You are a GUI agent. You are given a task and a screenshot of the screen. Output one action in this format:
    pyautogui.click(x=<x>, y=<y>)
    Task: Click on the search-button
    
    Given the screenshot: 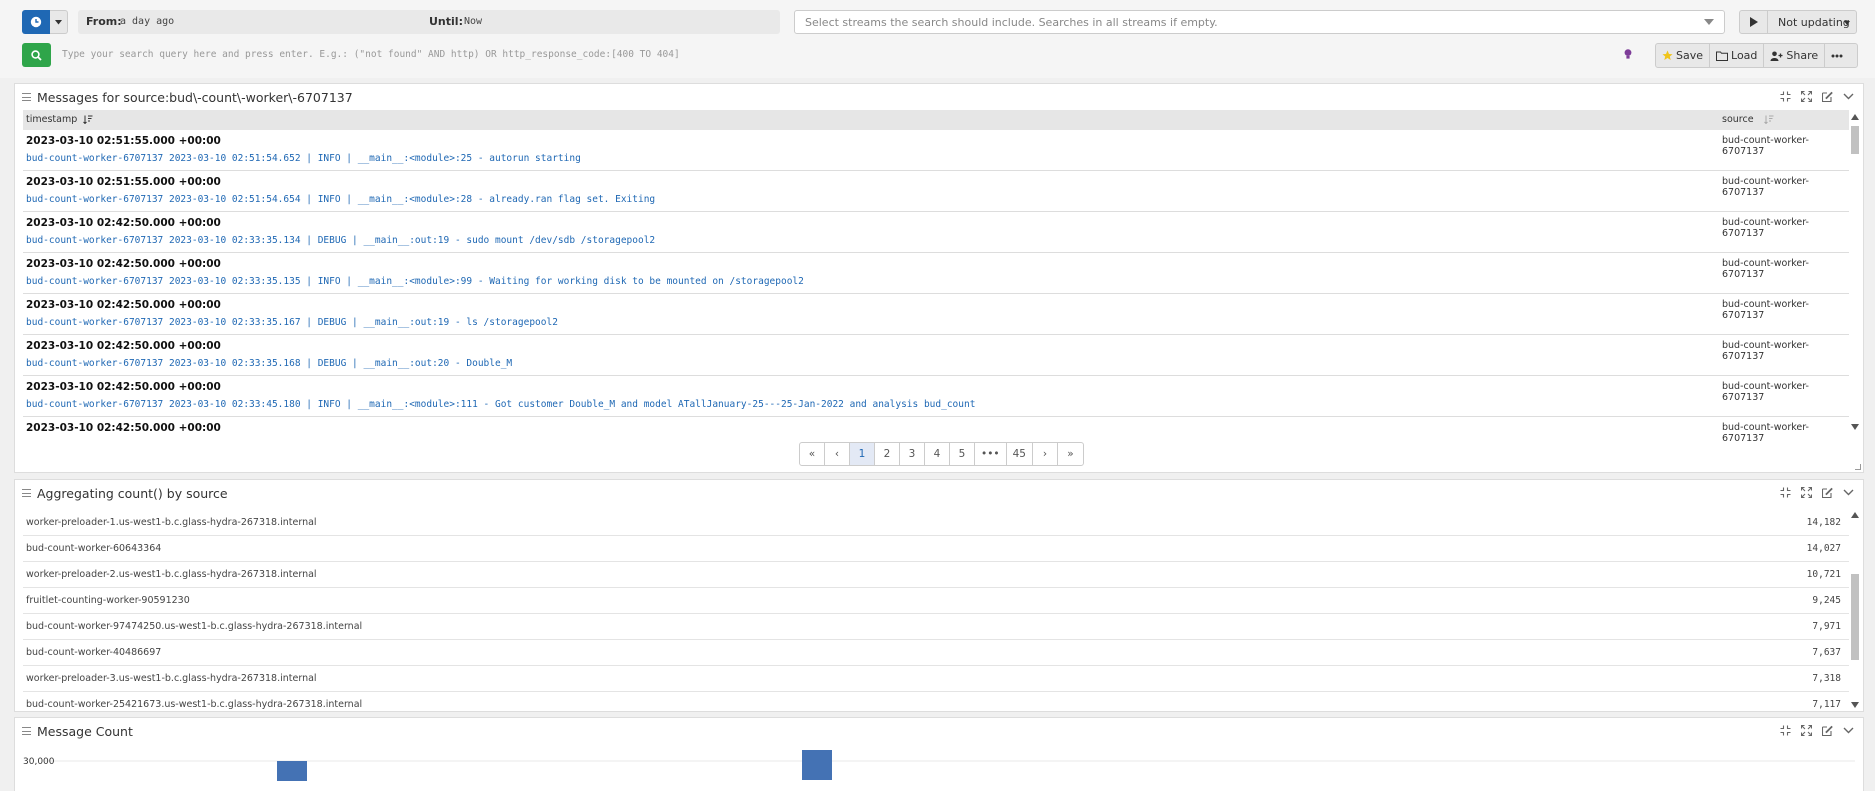 What is the action you would take?
    pyautogui.click(x=36, y=55)
    